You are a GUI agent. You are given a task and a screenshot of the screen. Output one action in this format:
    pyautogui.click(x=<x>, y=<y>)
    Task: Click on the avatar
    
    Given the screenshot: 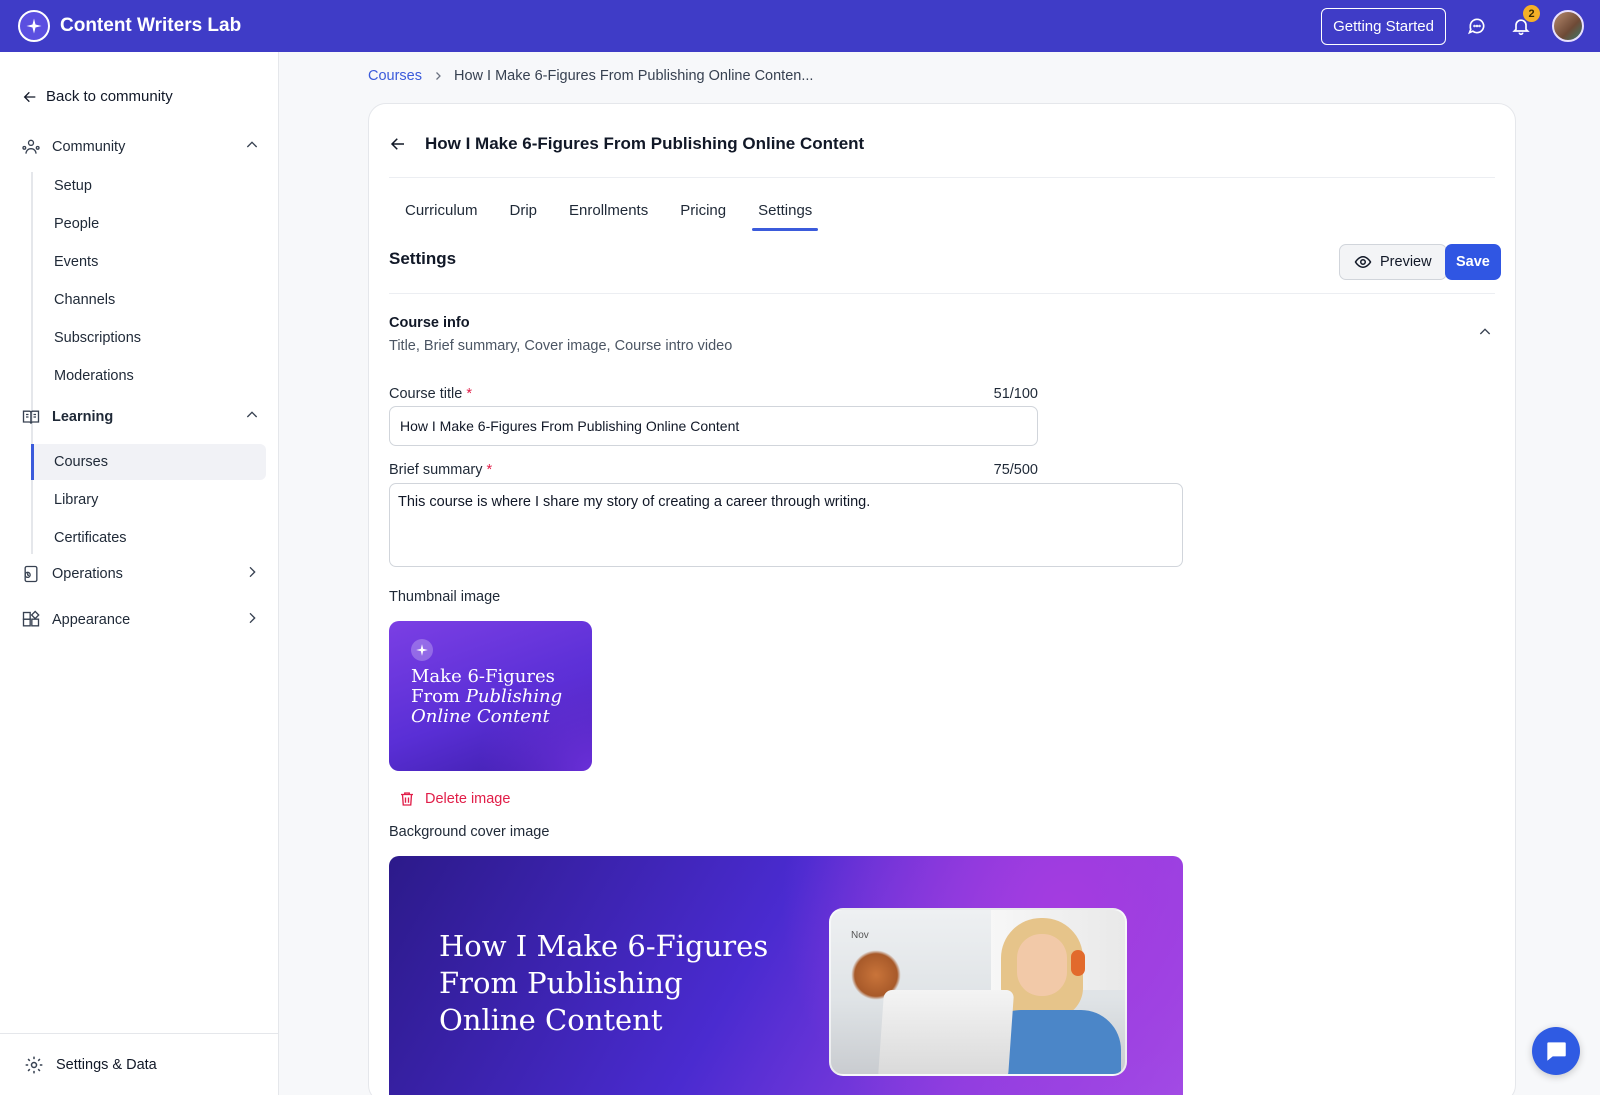 What is the action you would take?
    pyautogui.click(x=1568, y=26)
    